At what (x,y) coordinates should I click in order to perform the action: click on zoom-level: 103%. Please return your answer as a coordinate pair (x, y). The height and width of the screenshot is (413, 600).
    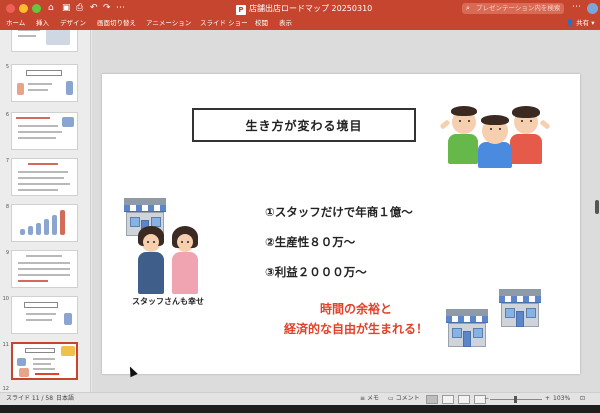
    Looking at the image, I should click on (561, 399).